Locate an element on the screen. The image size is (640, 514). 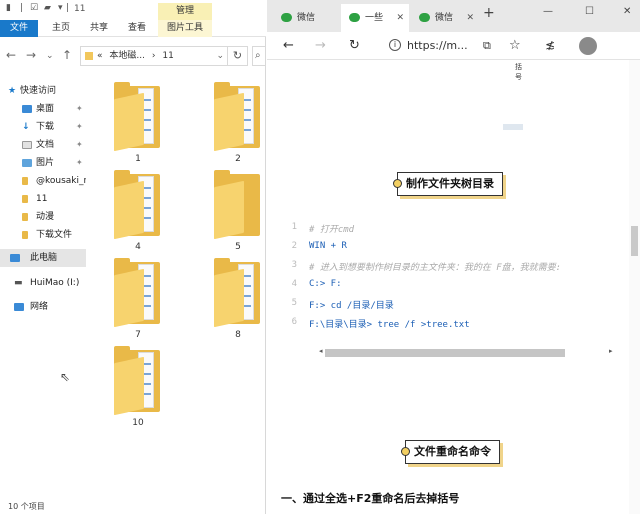
nav-item-desktop: 桌面 ✦ is located at coordinates (43, 109).